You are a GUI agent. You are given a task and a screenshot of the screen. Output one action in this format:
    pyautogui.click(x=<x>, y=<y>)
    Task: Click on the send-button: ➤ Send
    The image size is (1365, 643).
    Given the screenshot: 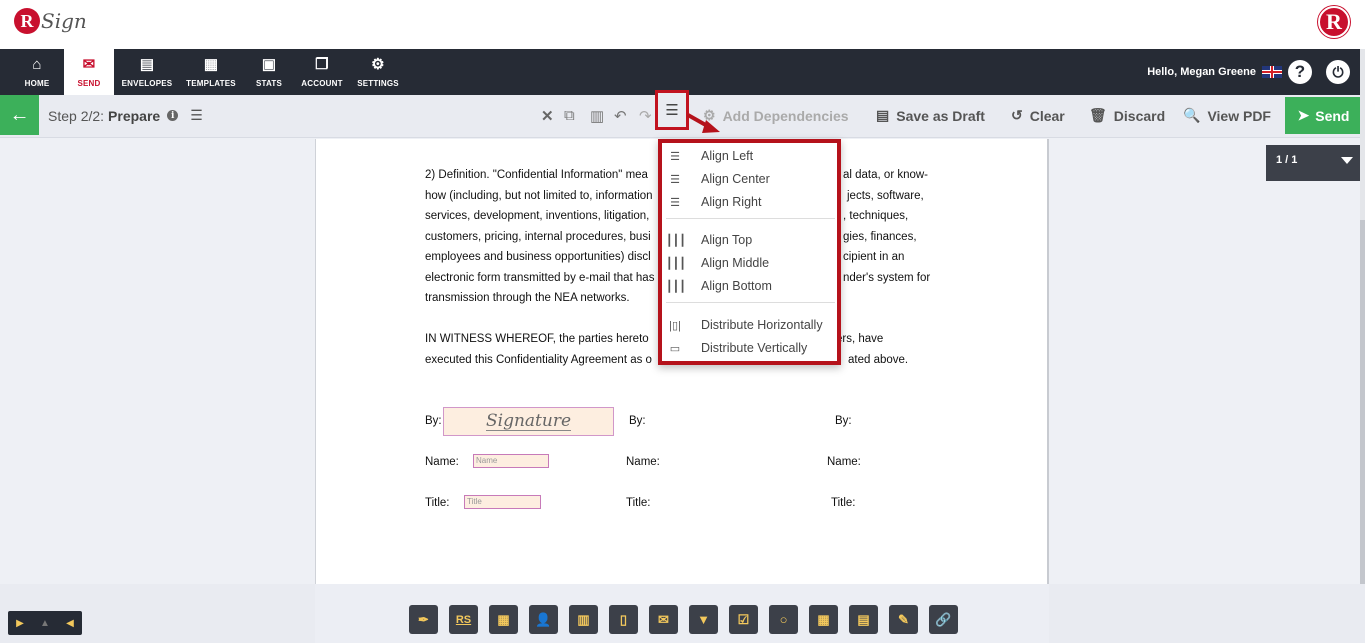 What is the action you would take?
    pyautogui.click(x=1323, y=115)
    